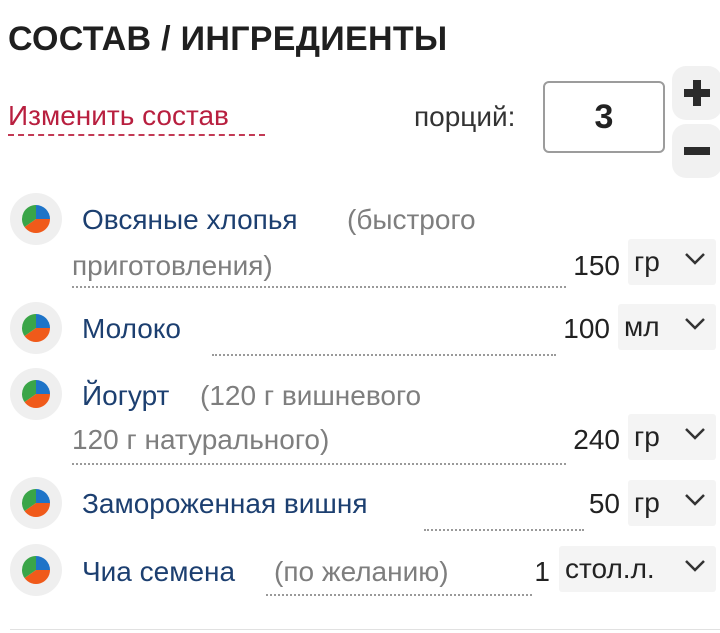 This screenshot has width=720, height=633. I want to click on unit-label: стол.л., so click(610, 568).